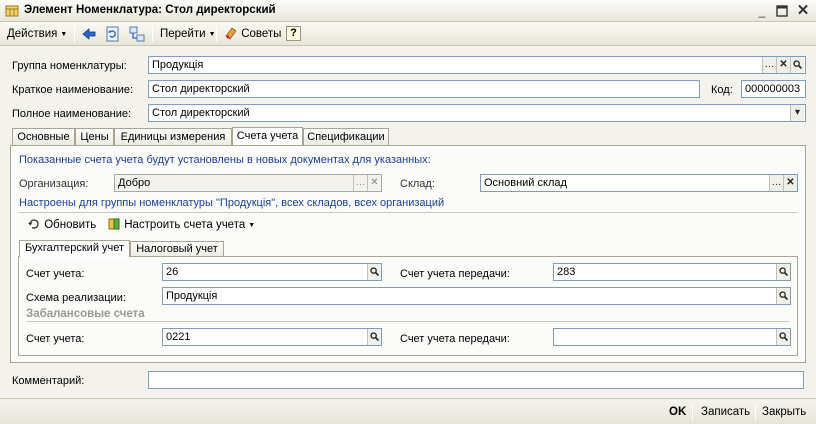 The width and height of the screenshot is (816, 424). I want to click on warehouse-clear-icon: ✕, so click(790, 183).